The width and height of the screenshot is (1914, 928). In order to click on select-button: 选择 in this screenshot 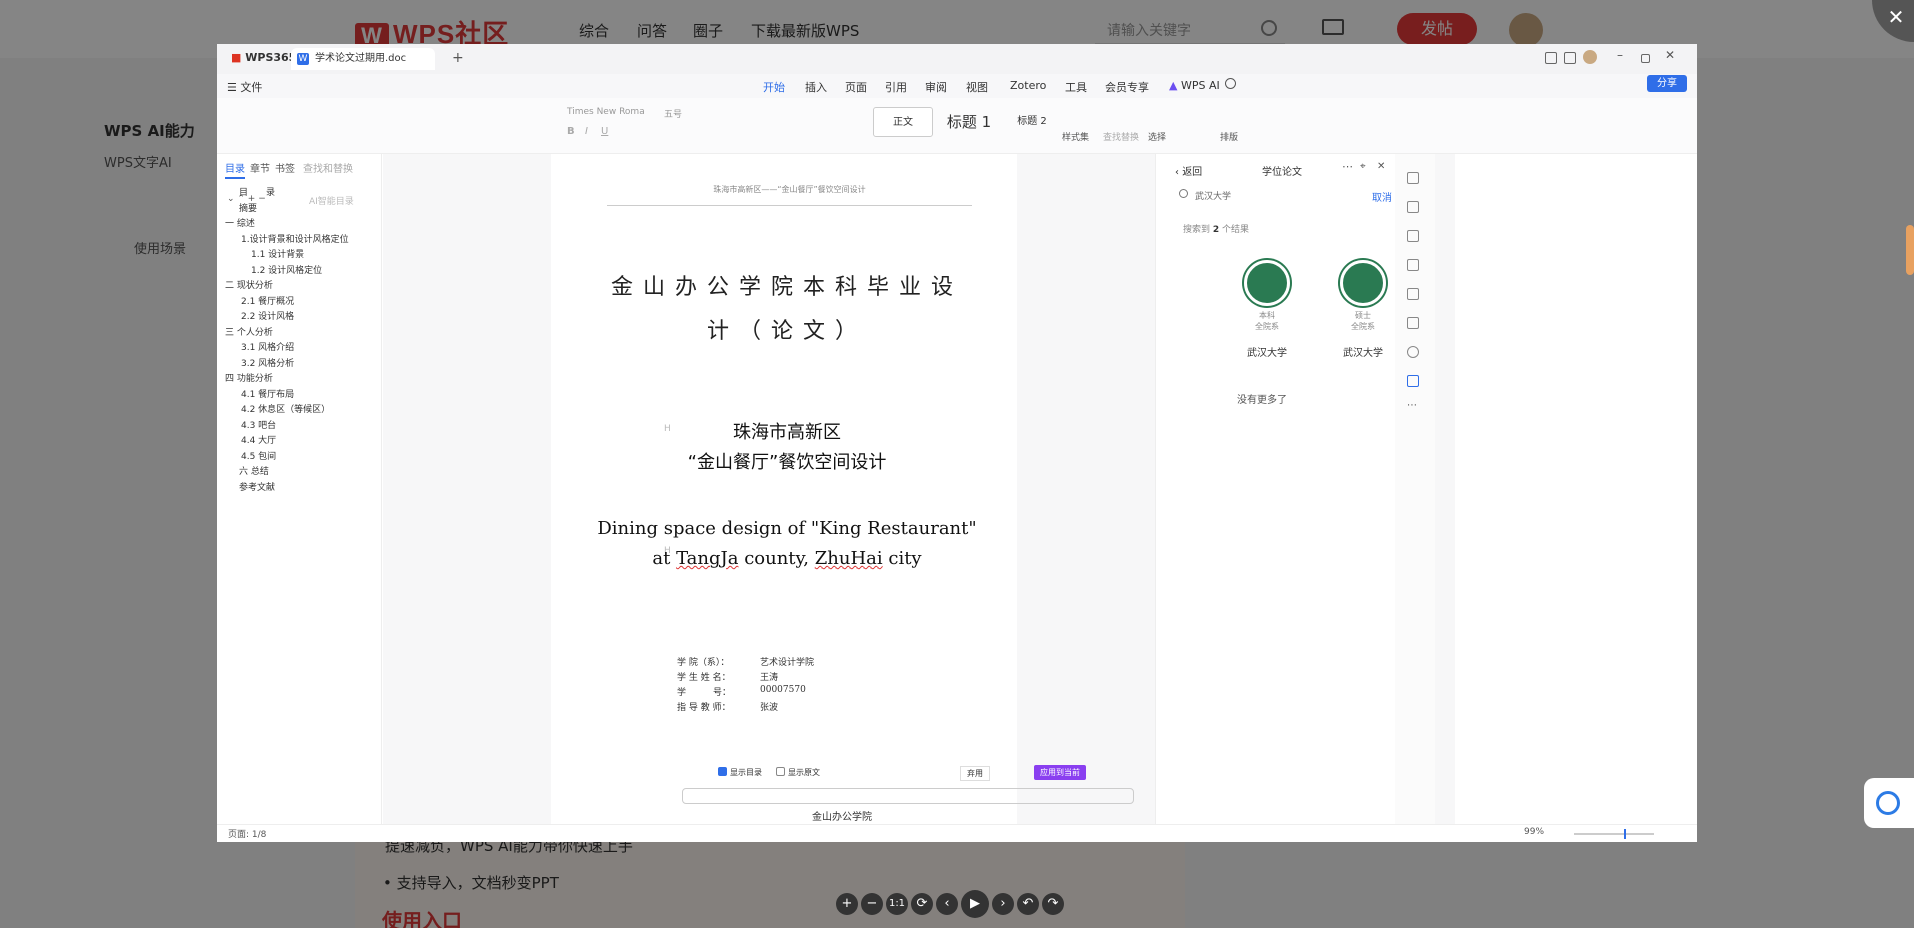, I will do `click(1157, 136)`.